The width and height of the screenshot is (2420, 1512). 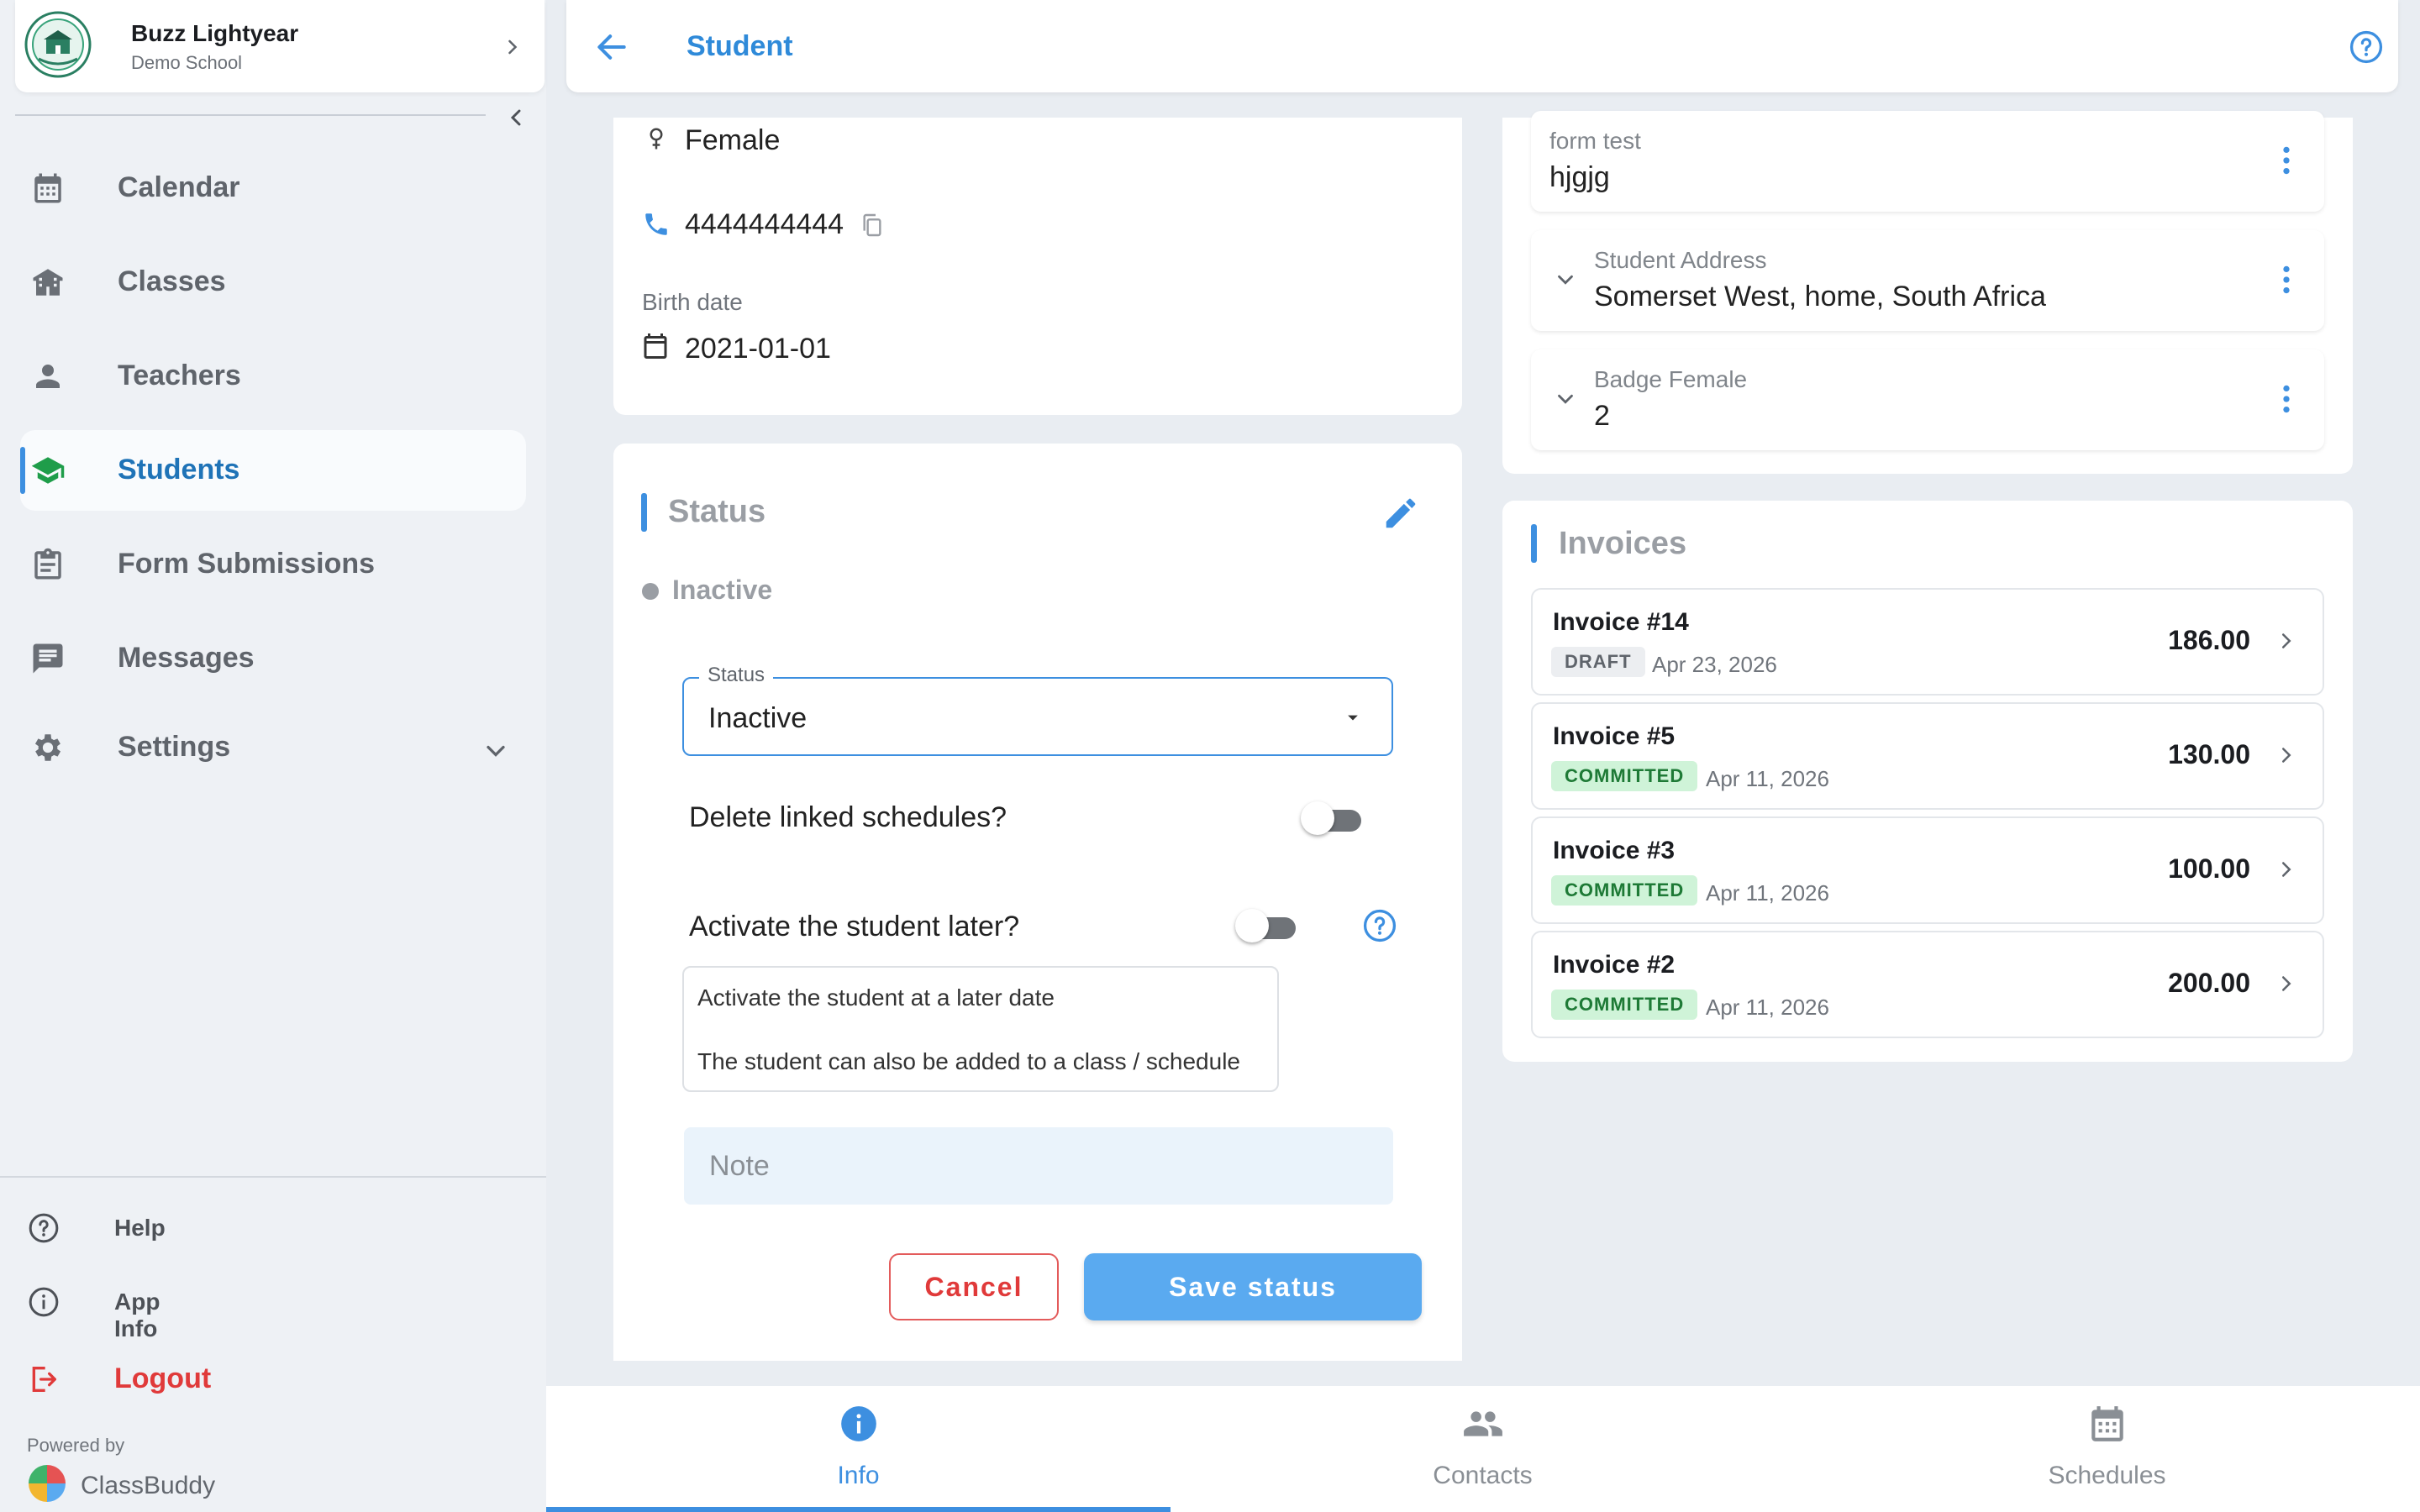 What do you see at coordinates (1252, 925) in the screenshot?
I see `toggle-knob` at bounding box center [1252, 925].